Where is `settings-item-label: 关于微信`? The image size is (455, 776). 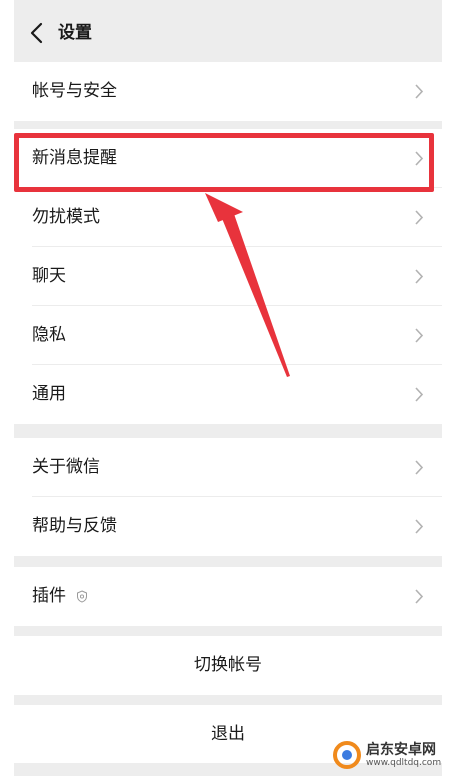 settings-item-label: 关于微信 is located at coordinates (66, 467).